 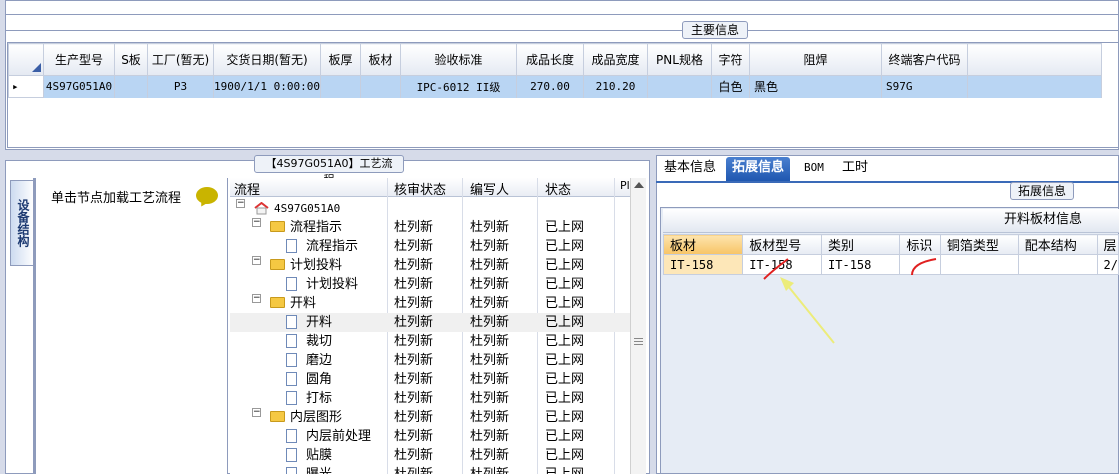 I want to click on column-header: 层, so click(x=1107, y=244).